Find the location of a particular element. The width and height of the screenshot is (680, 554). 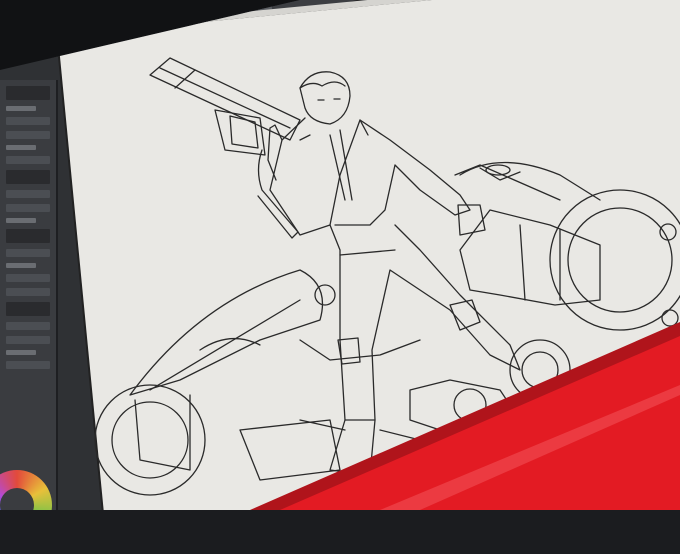

move-icon is located at coordinates (146, 28).